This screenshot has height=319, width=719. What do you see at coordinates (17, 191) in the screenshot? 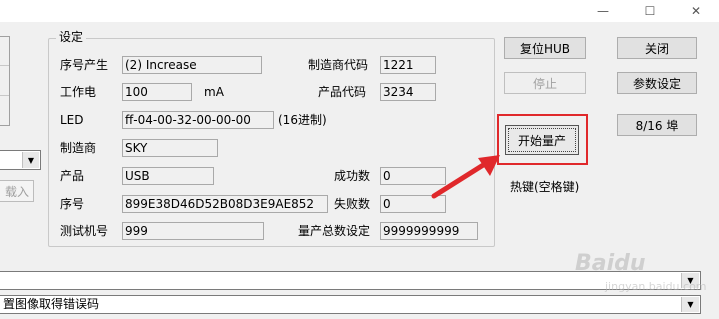
I see `load-button: 载入` at bounding box center [17, 191].